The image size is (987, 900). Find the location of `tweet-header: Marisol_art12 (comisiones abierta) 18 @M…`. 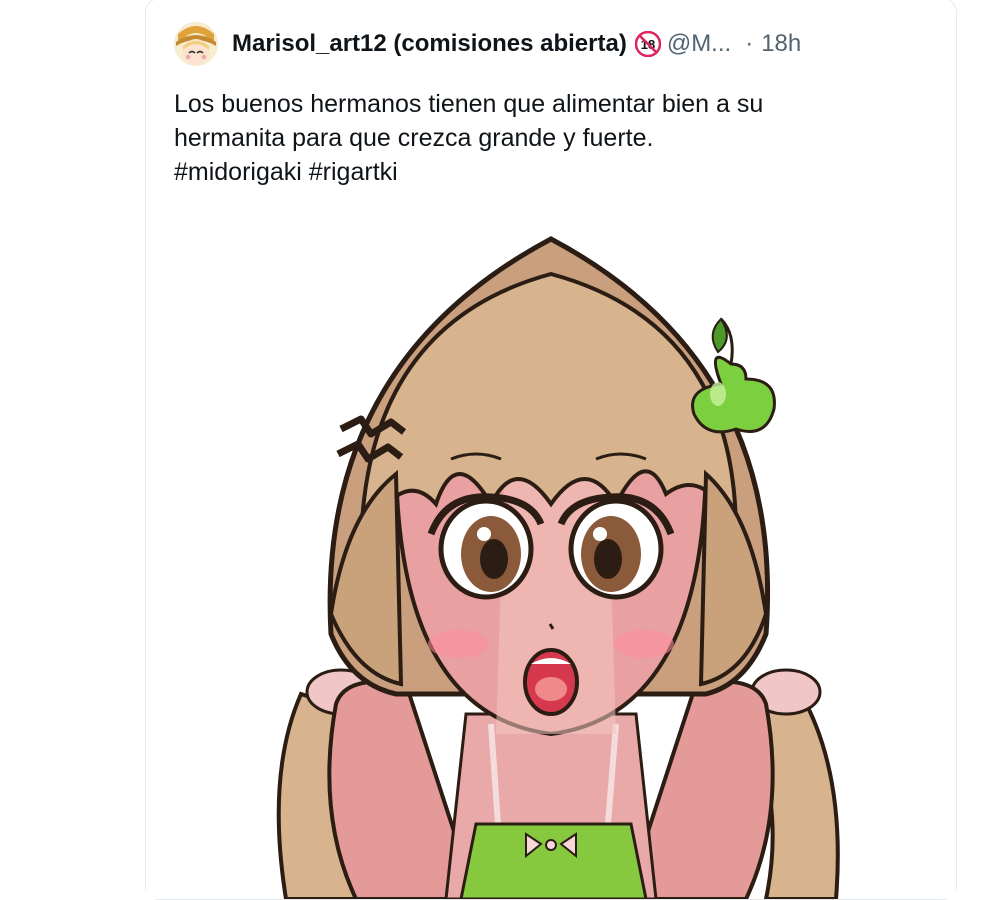

tweet-header: Marisol_art12 (comisiones abierta) 18 @M… is located at coordinates (554, 44).